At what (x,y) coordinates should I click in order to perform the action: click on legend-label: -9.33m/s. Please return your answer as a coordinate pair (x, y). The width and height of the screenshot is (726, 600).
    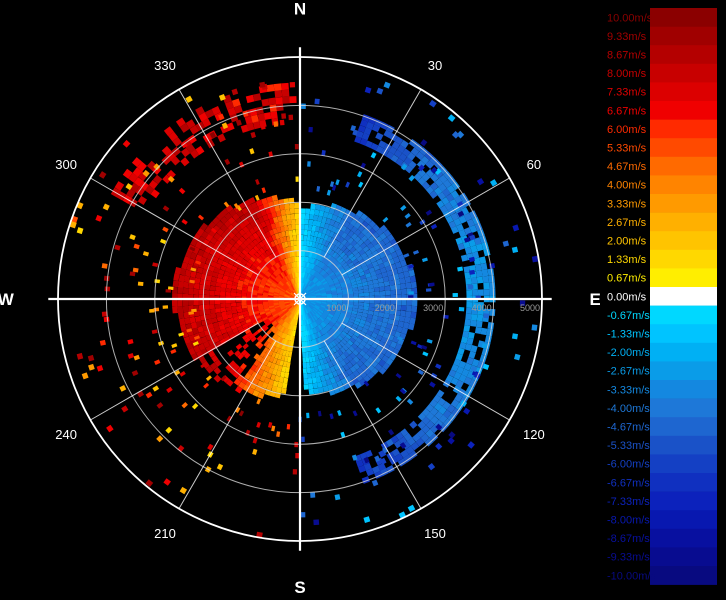
    Looking at the image, I should click on (628, 558).